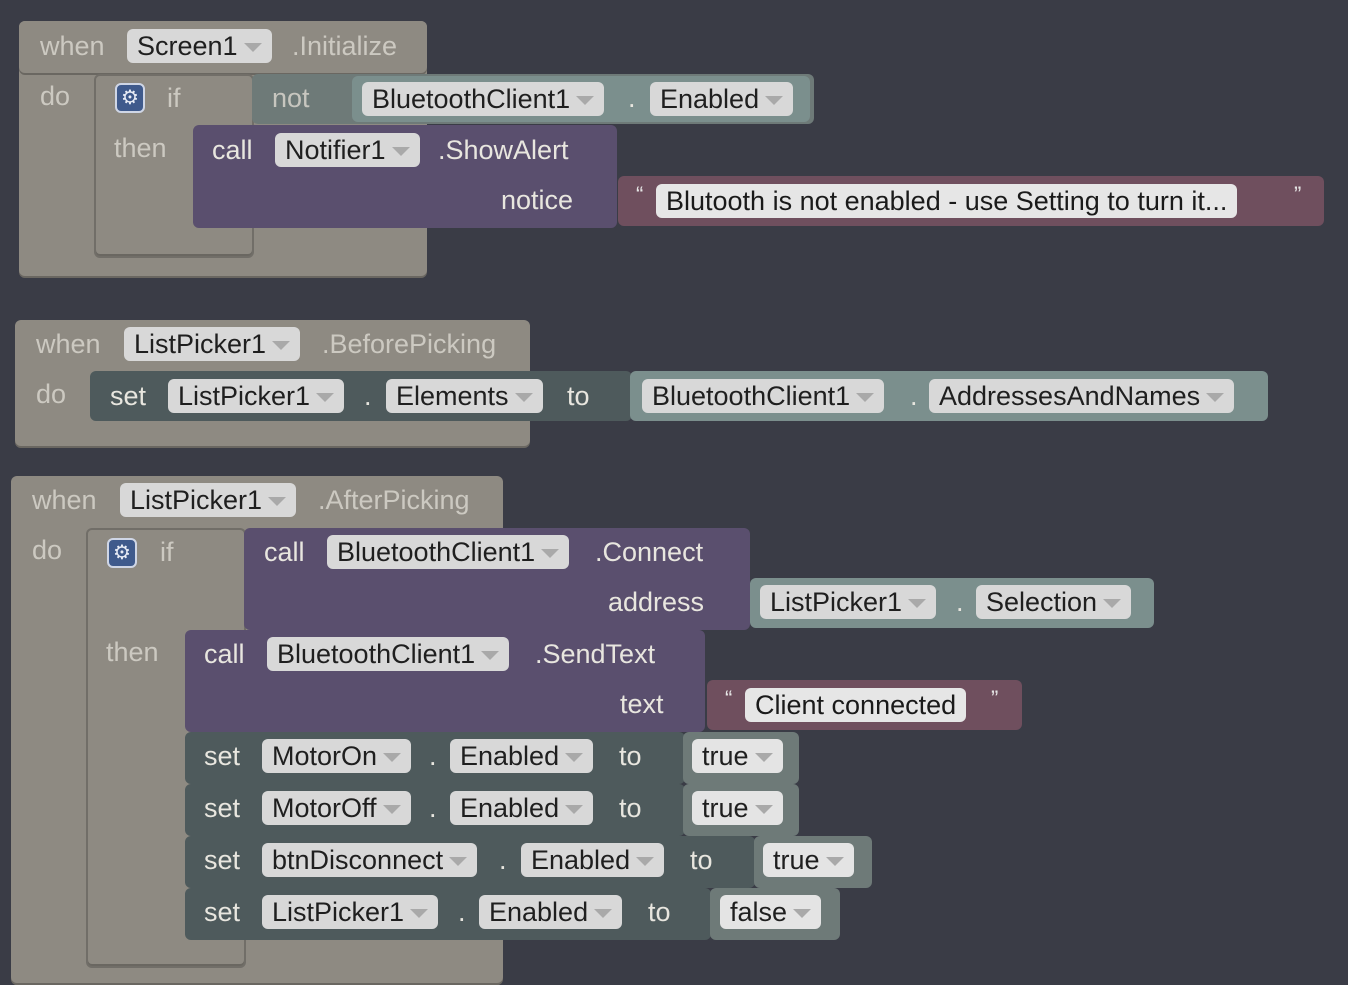 This screenshot has height=985, width=1348. I want to click on method-name-connect: .Connect, so click(649, 552).